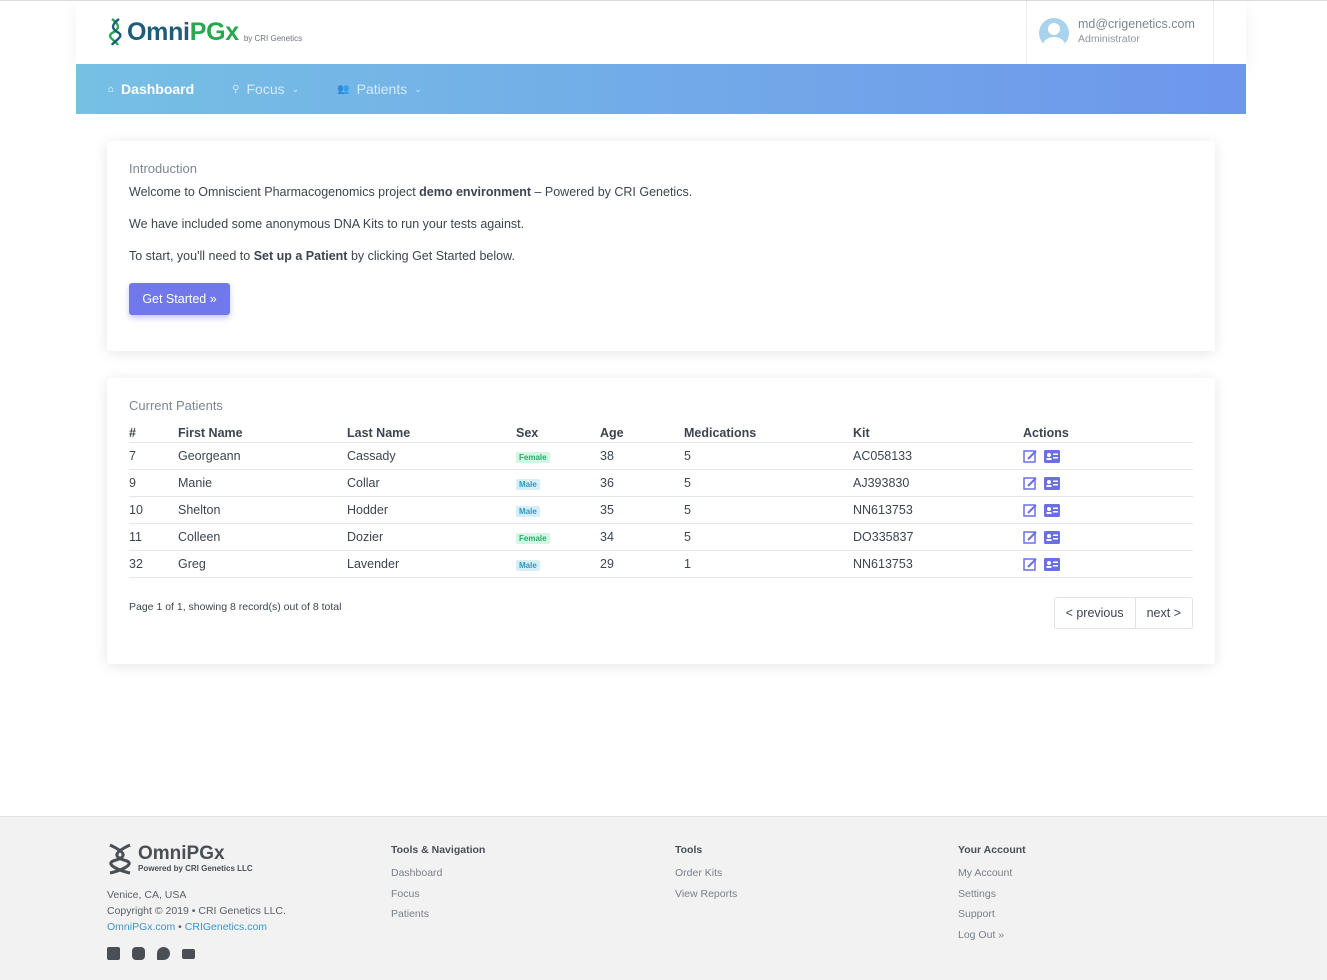 This screenshot has width=1327, height=980. What do you see at coordinates (992, 850) in the screenshot?
I see `footer-col-title: Your Account` at bounding box center [992, 850].